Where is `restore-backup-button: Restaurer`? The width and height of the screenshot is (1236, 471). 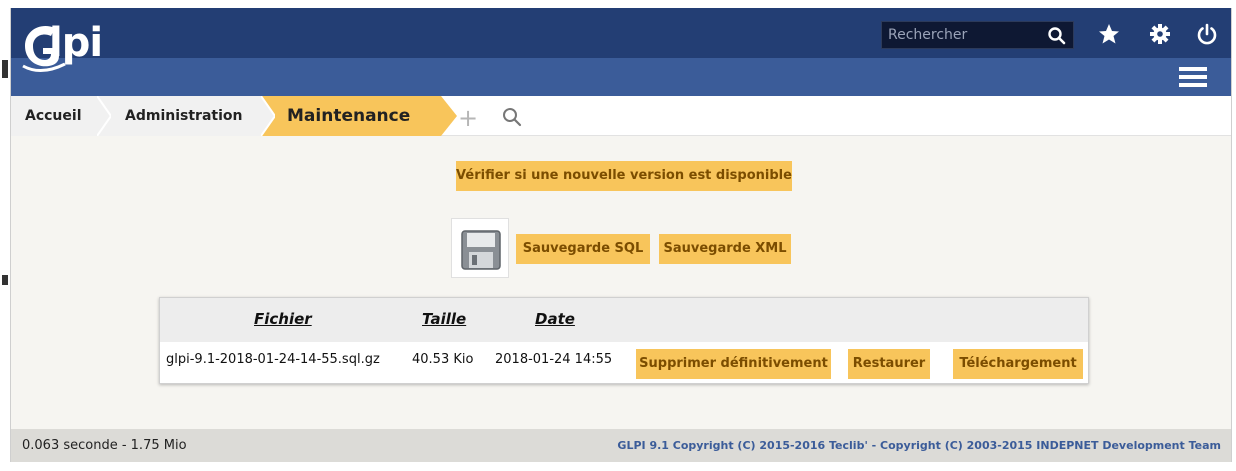
restore-backup-button: Restaurer is located at coordinates (889, 364).